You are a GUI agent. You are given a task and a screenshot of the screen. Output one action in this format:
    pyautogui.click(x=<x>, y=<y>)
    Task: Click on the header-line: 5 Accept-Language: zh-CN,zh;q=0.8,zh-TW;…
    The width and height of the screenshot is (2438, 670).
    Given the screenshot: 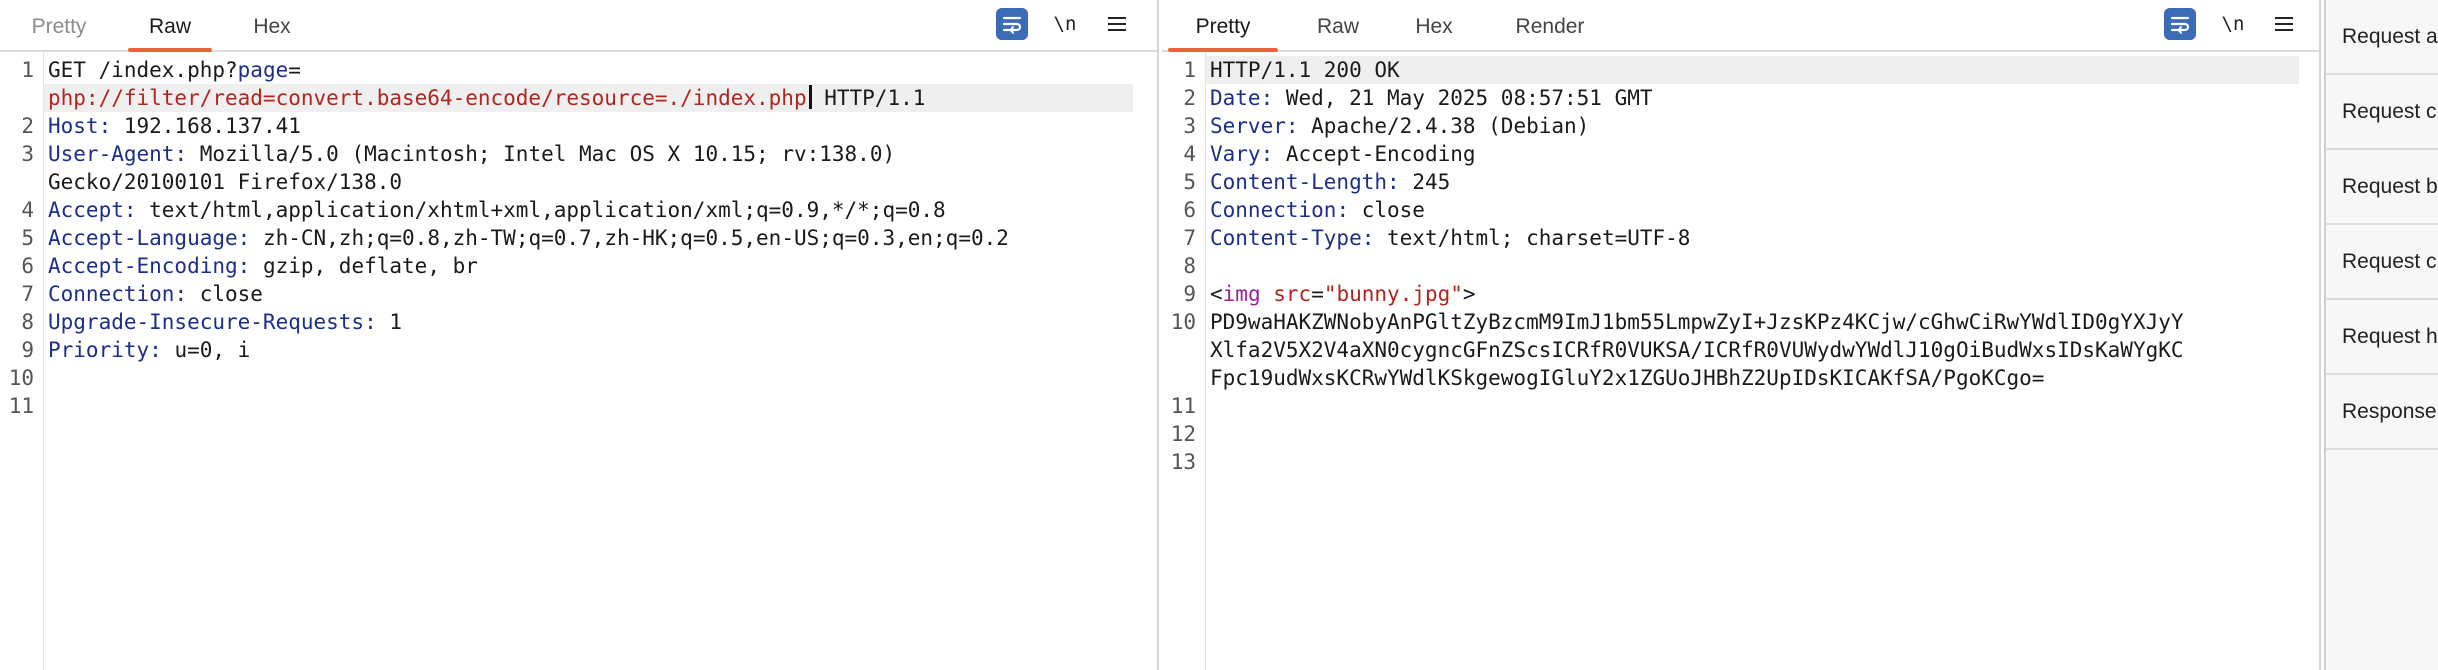 What is the action you would take?
    pyautogui.click(x=578, y=238)
    